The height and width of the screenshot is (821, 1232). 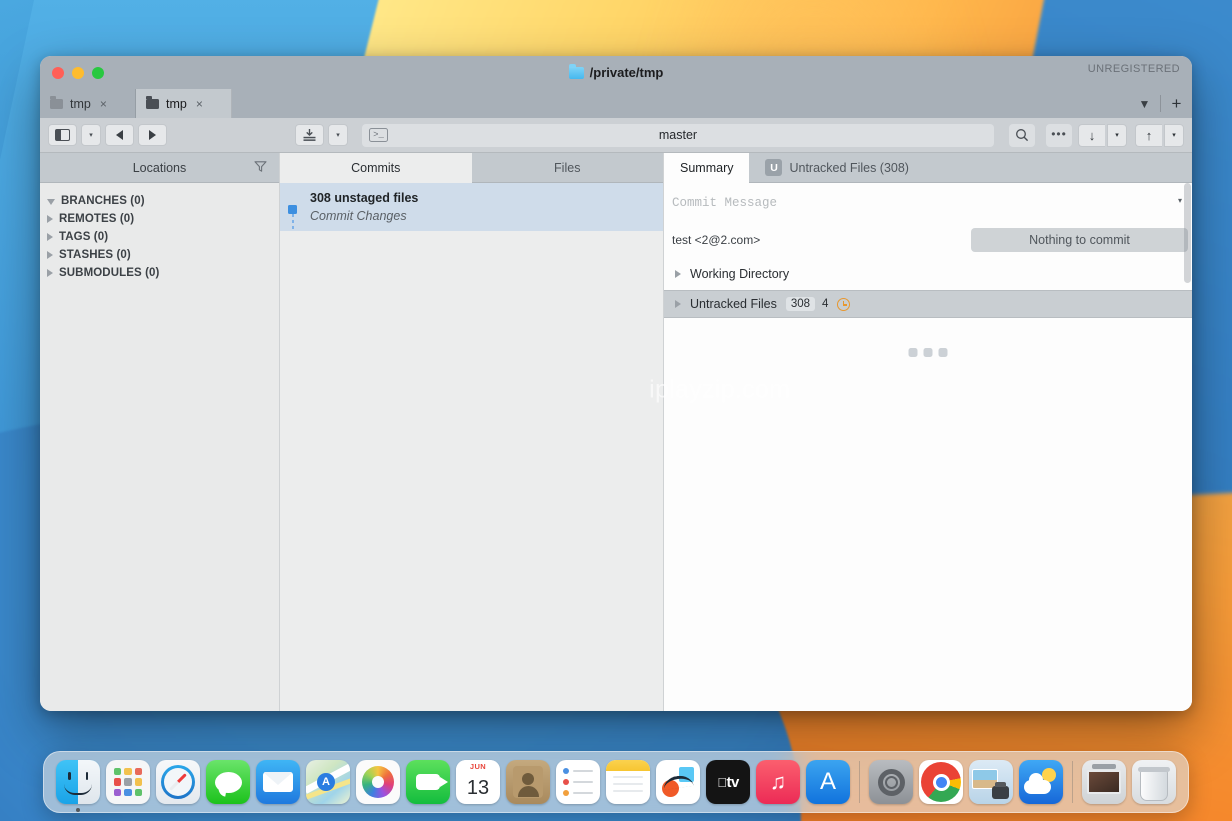 I want to click on dock-item-calendar: JUN 13, so click(x=478, y=782).